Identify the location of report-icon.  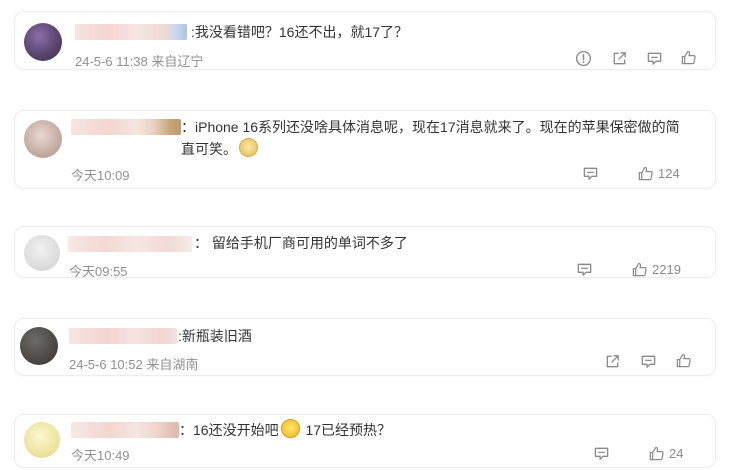
(583, 58).